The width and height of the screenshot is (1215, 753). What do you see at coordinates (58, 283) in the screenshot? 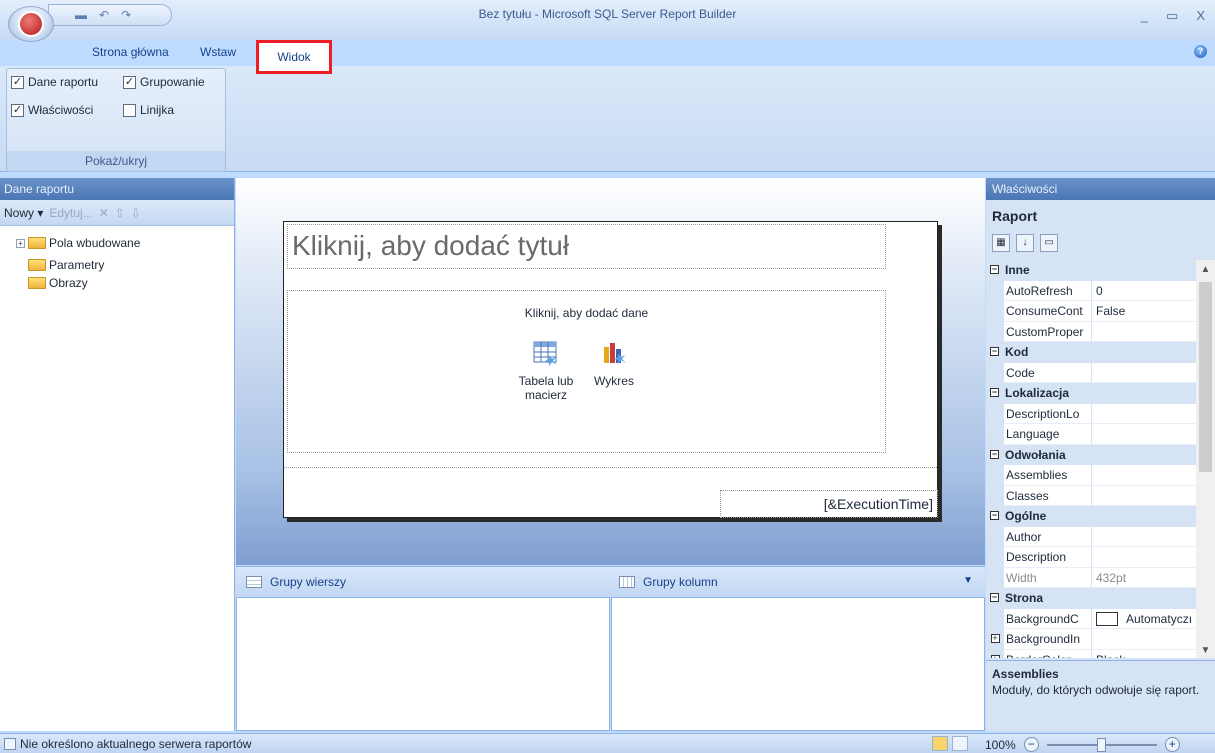
I see `tree-item-images: Obrazy` at bounding box center [58, 283].